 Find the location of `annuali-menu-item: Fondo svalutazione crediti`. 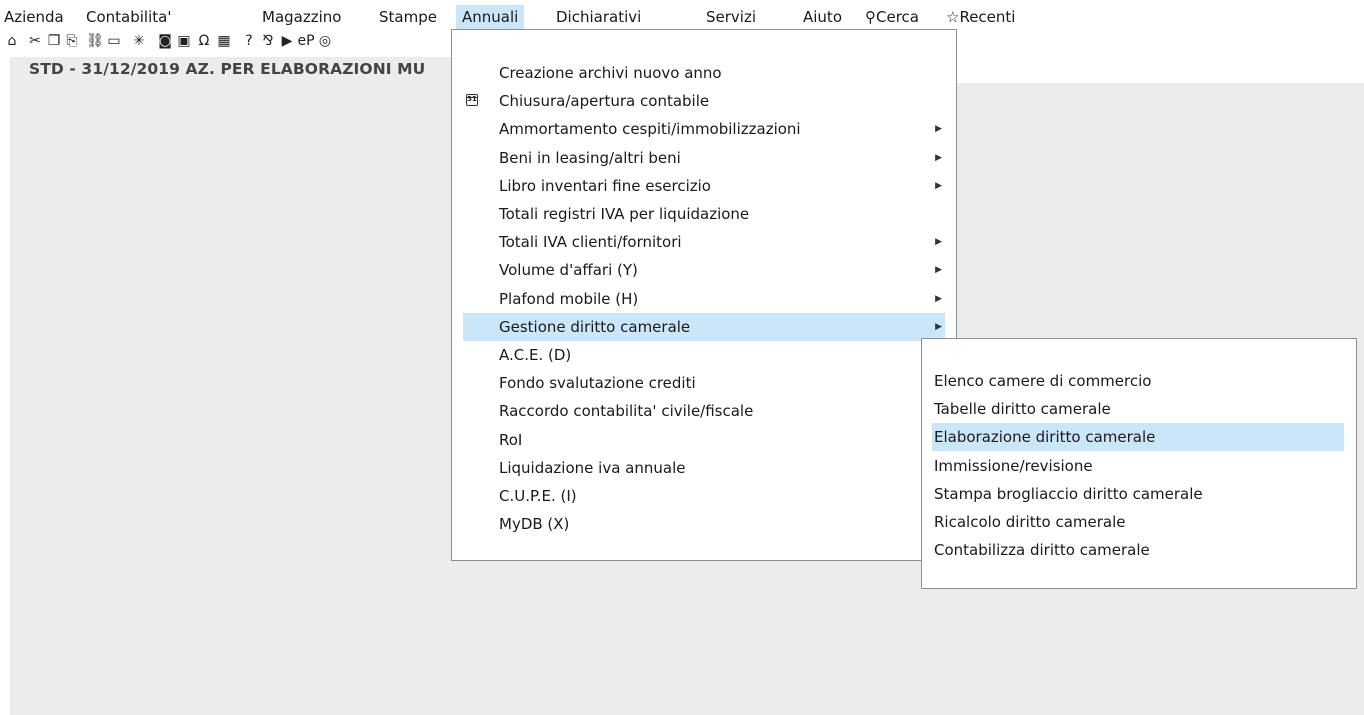

annuali-menu-item: Fondo svalutazione crediti is located at coordinates (704, 383).